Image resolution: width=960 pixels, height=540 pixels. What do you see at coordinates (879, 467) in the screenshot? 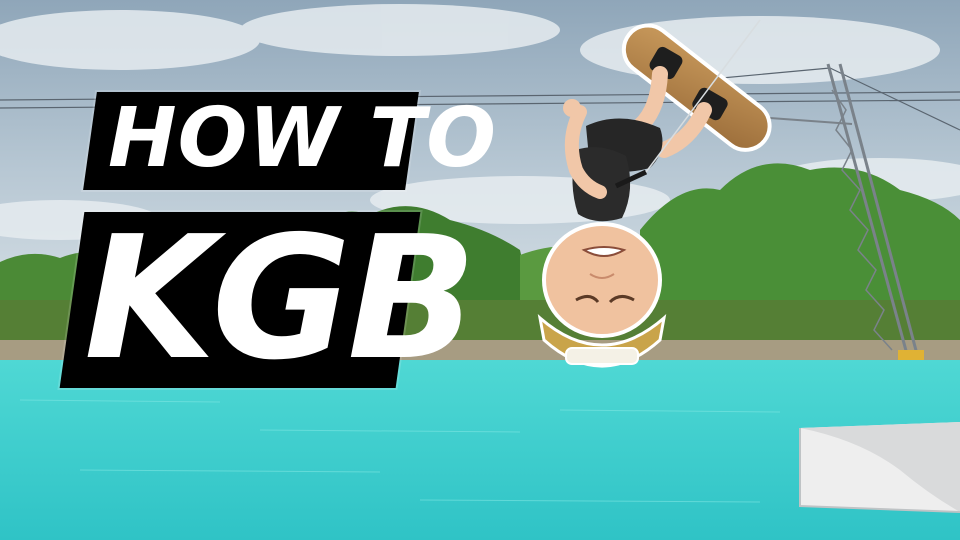
I see `kicker-ramp` at bounding box center [879, 467].